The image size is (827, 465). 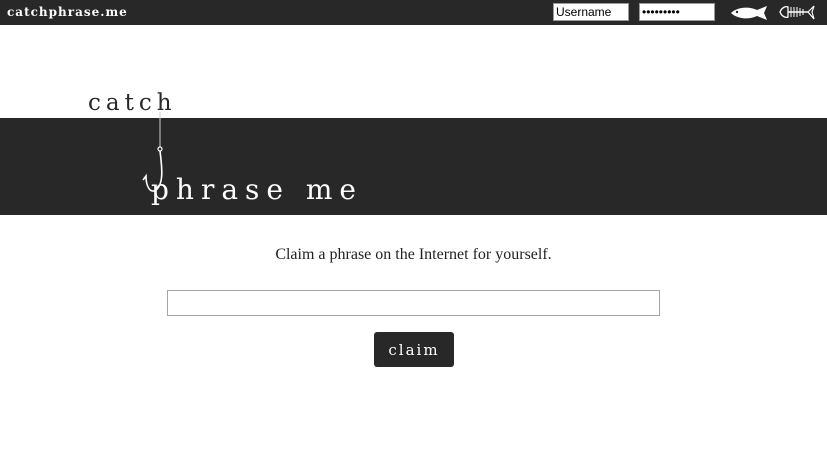 What do you see at coordinates (67, 12) in the screenshot?
I see `site-brand: catchphrase.me` at bounding box center [67, 12].